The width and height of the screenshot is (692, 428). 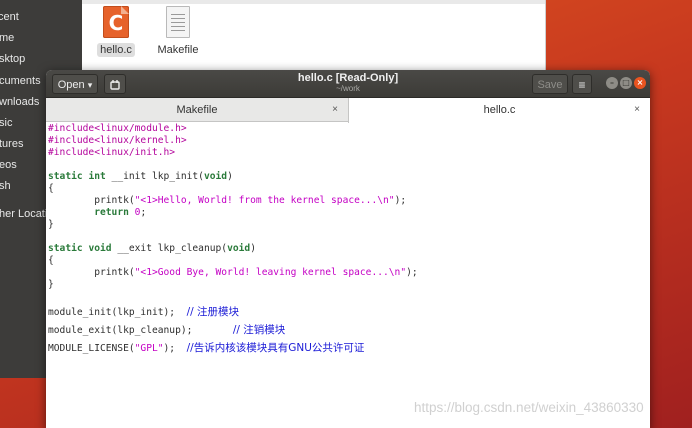 What do you see at coordinates (19, 102) in the screenshot?
I see `sidebar-item-downloads: wnloads` at bounding box center [19, 102].